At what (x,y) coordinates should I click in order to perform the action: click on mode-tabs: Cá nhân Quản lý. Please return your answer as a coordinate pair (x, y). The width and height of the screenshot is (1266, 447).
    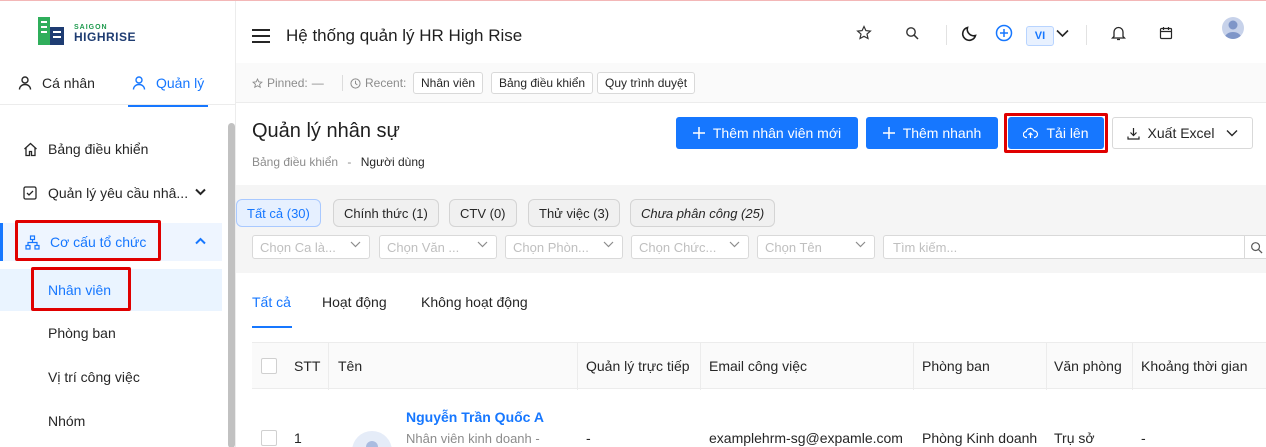
    Looking at the image, I should click on (118, 84).